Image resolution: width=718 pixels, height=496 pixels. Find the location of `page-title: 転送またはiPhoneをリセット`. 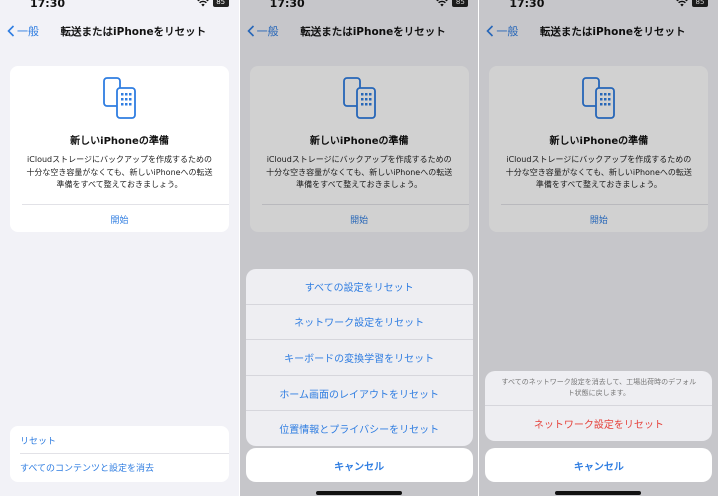

page-title: 転送またはiPhoneをリセット is located at coordinates (133, 32).